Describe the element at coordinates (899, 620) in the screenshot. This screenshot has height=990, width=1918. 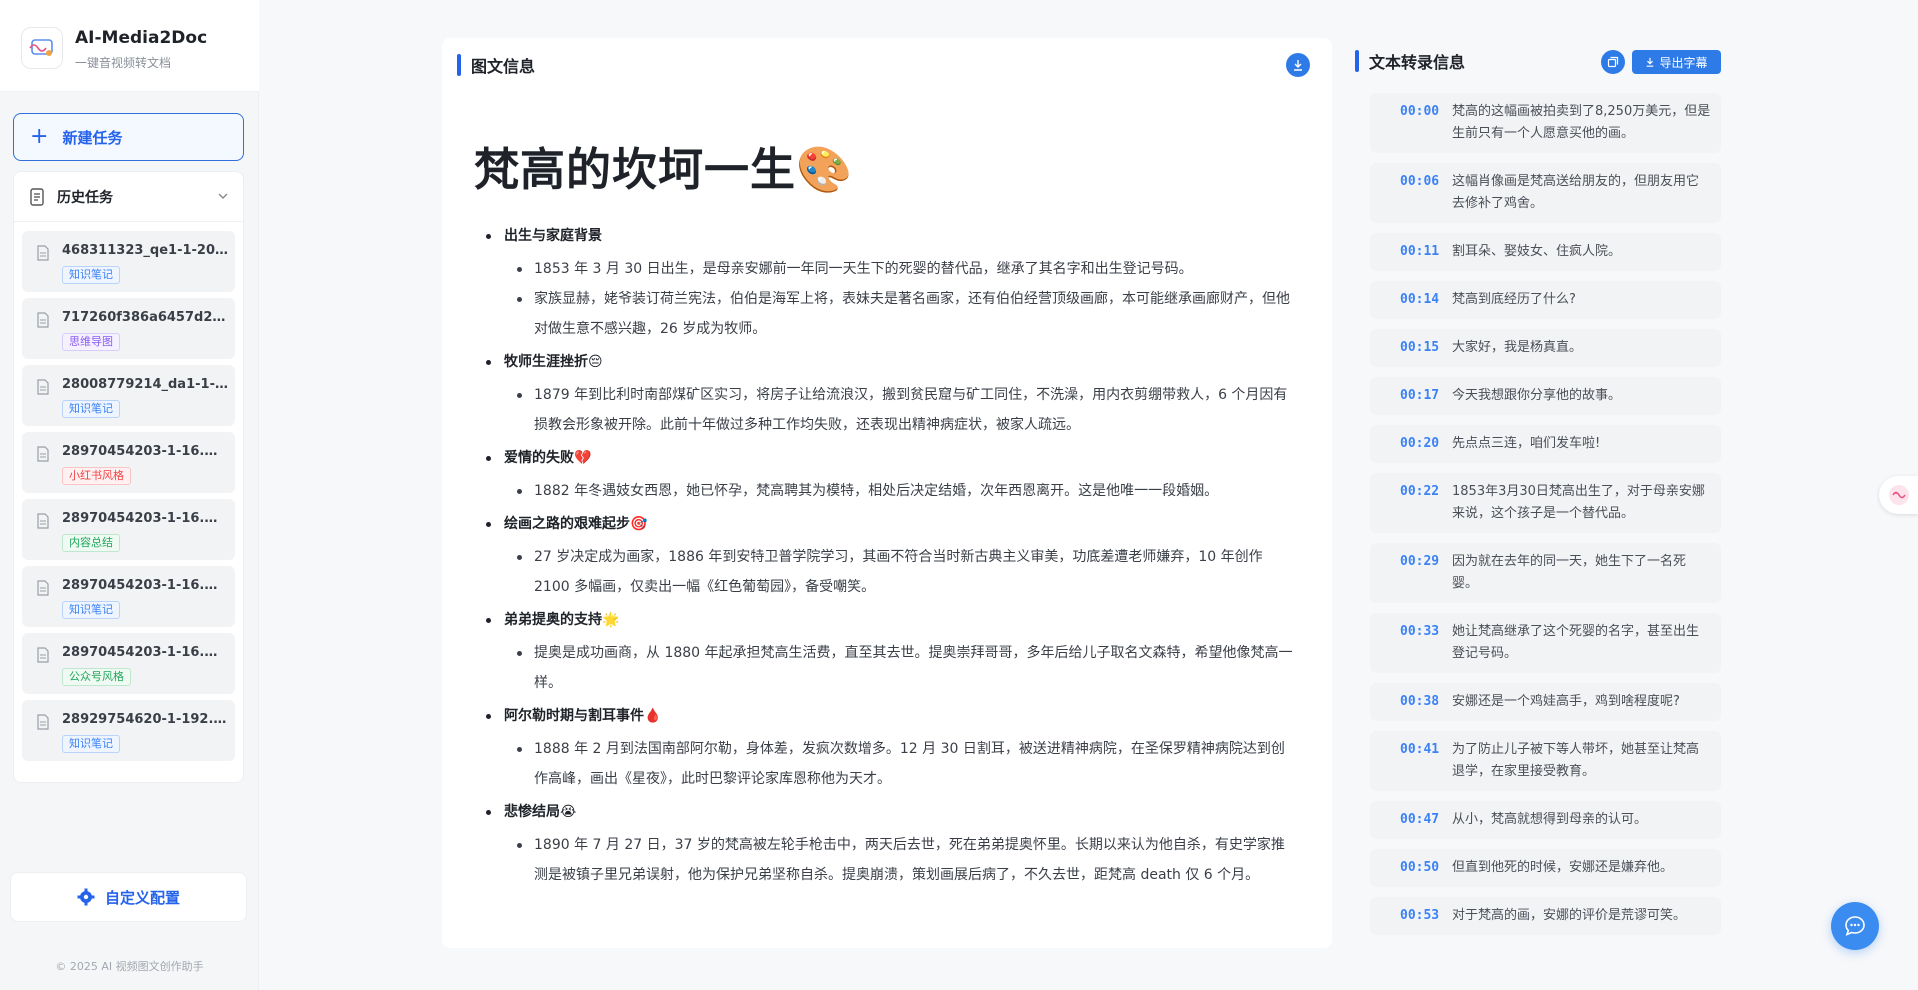
I see `section-title: 弟弟提奥的支持🌟` at that location.